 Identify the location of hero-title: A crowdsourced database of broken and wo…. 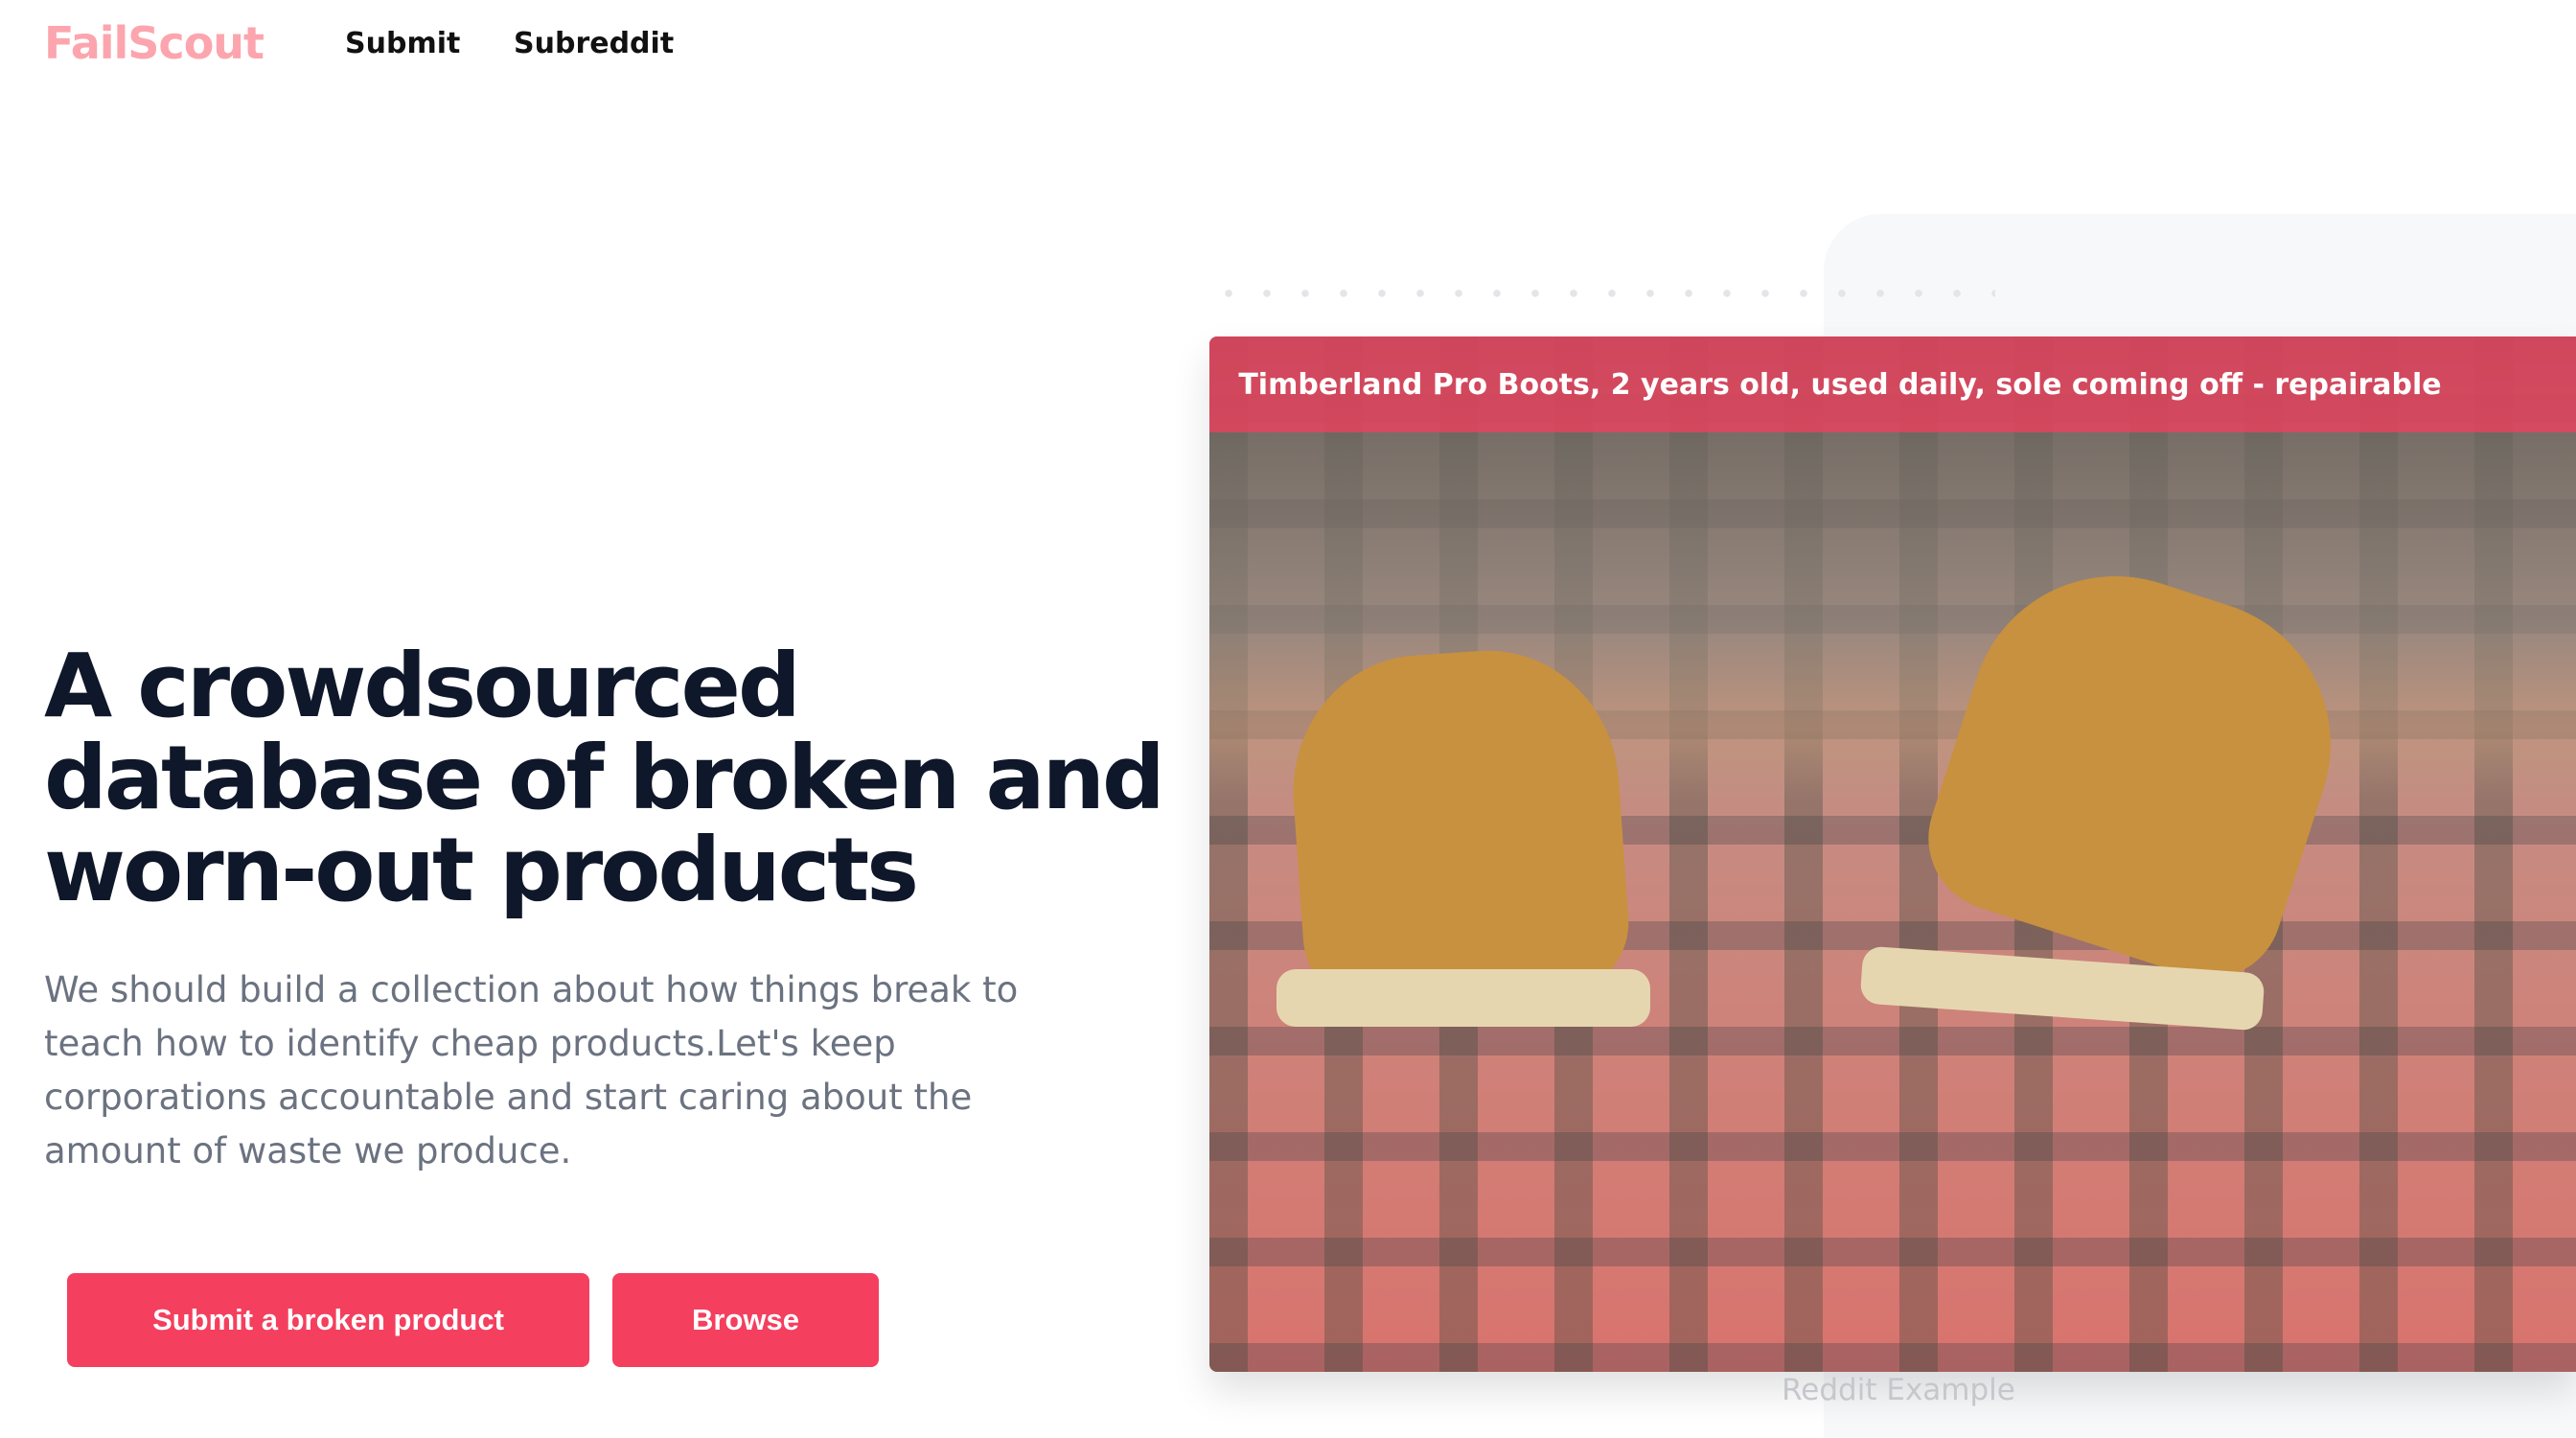
(604, 778).